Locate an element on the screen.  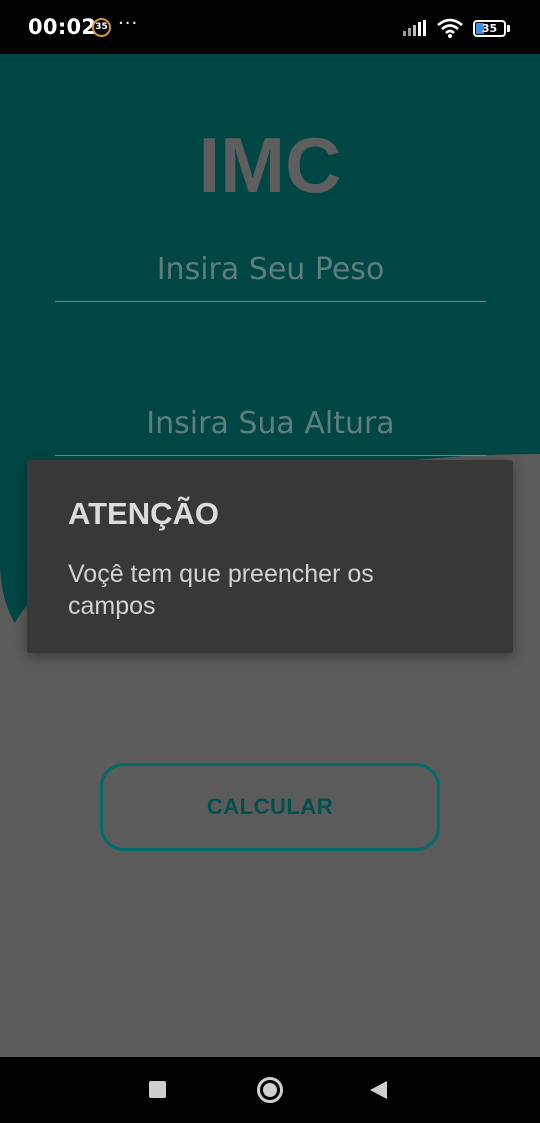
weight-input is located at coordinates (270, 277).